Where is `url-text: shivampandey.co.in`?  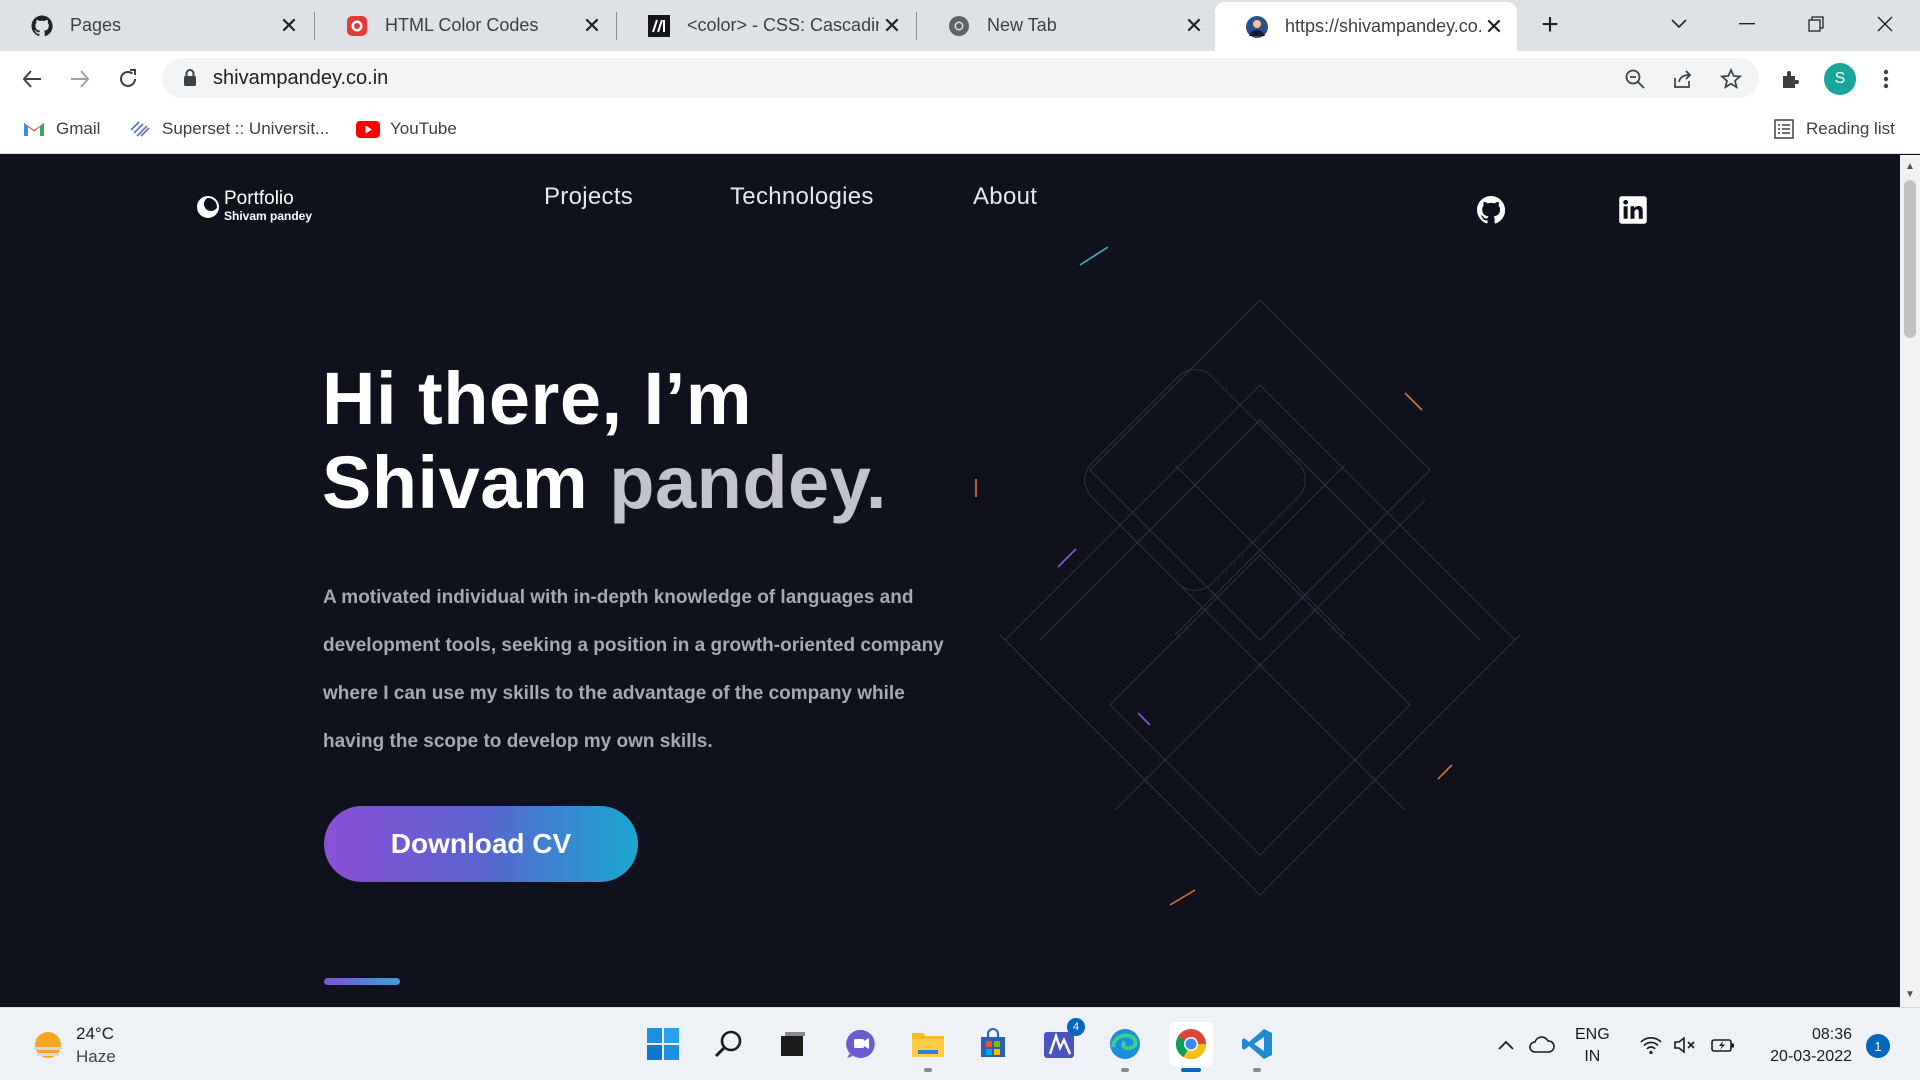
url-text: shivampandey.co.in is located at coordinates (300, 78).